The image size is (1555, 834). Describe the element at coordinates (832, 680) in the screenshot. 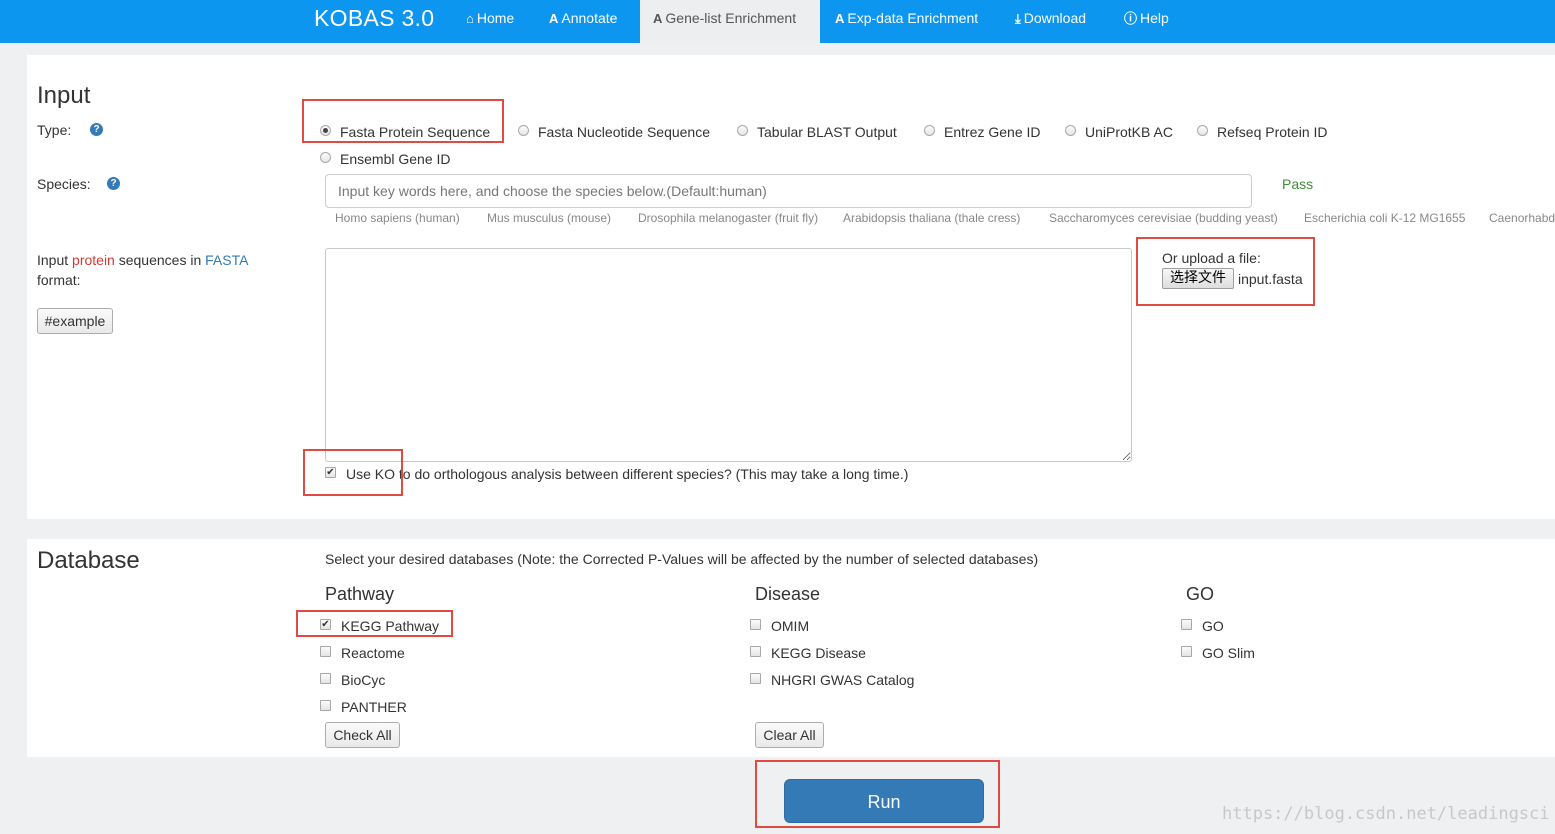

I see `db-nhgri-gwas: NHGRI GWAS Catalog` at that location.